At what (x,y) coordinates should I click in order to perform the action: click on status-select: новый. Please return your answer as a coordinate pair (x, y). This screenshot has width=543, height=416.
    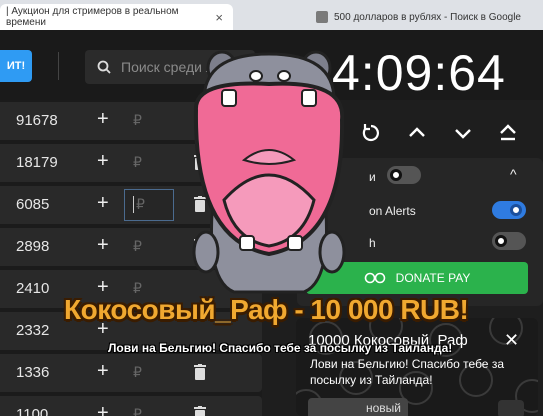
    Looking at the image, I should click on (358, 407).